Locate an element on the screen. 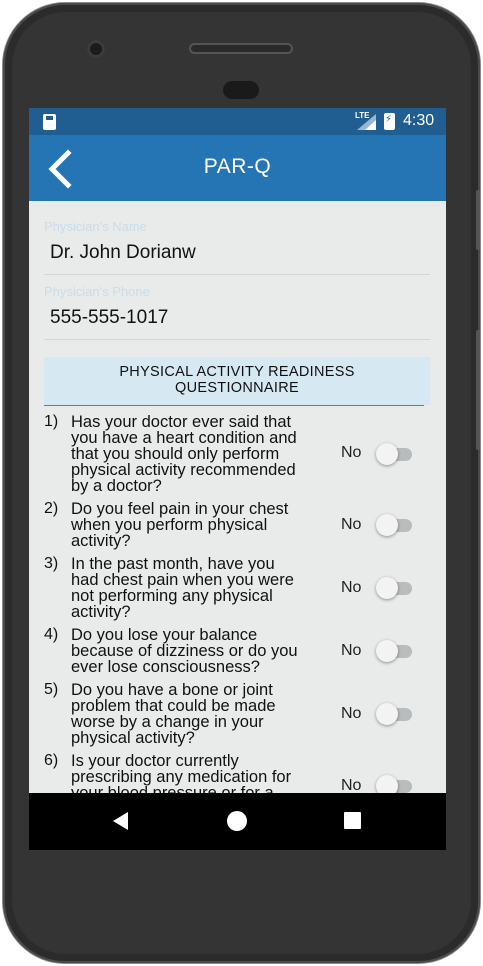 Image resolution: width=483 pixels, height=966 pixels. nav-recents-icon is located at coordinates (352, 820).